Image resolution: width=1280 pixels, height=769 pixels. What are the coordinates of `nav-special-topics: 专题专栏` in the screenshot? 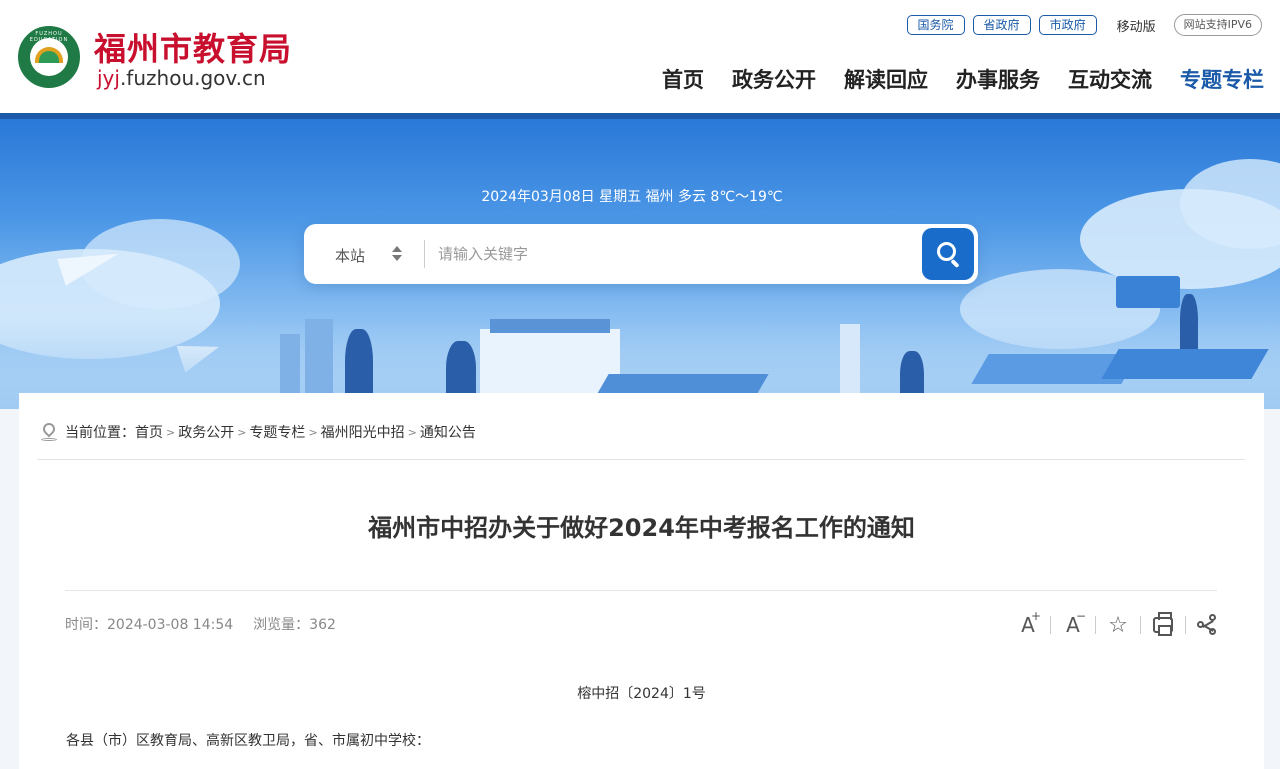 It's located at (1222, 79).